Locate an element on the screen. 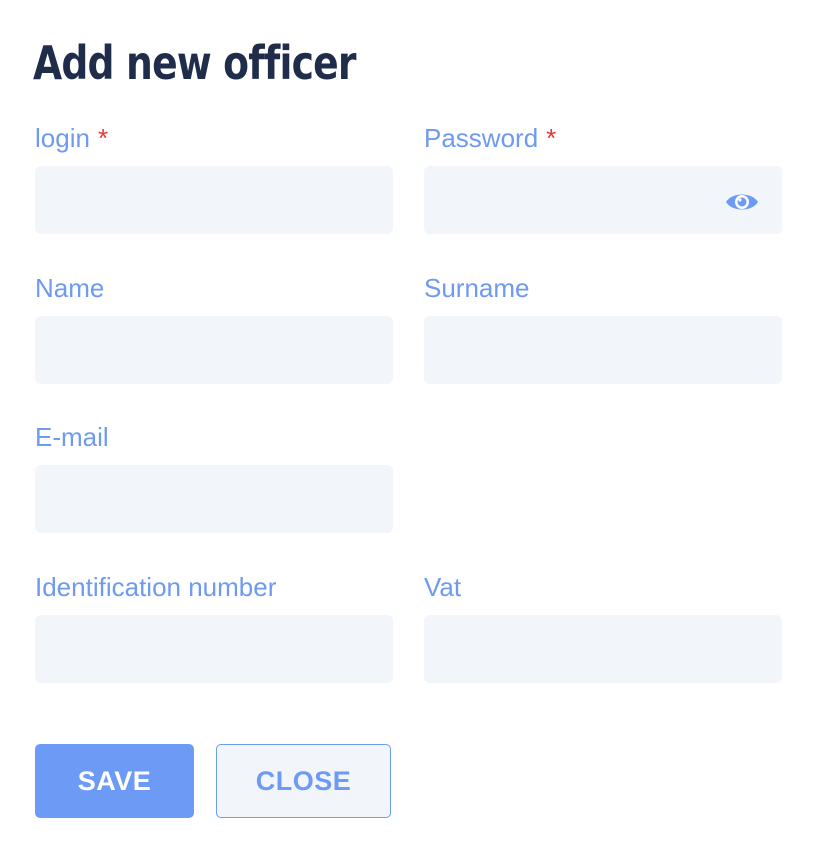 Image resolution: width=820 pixels, height=846 pixels. surname-label: Surname is located at coordinates (477, 288).